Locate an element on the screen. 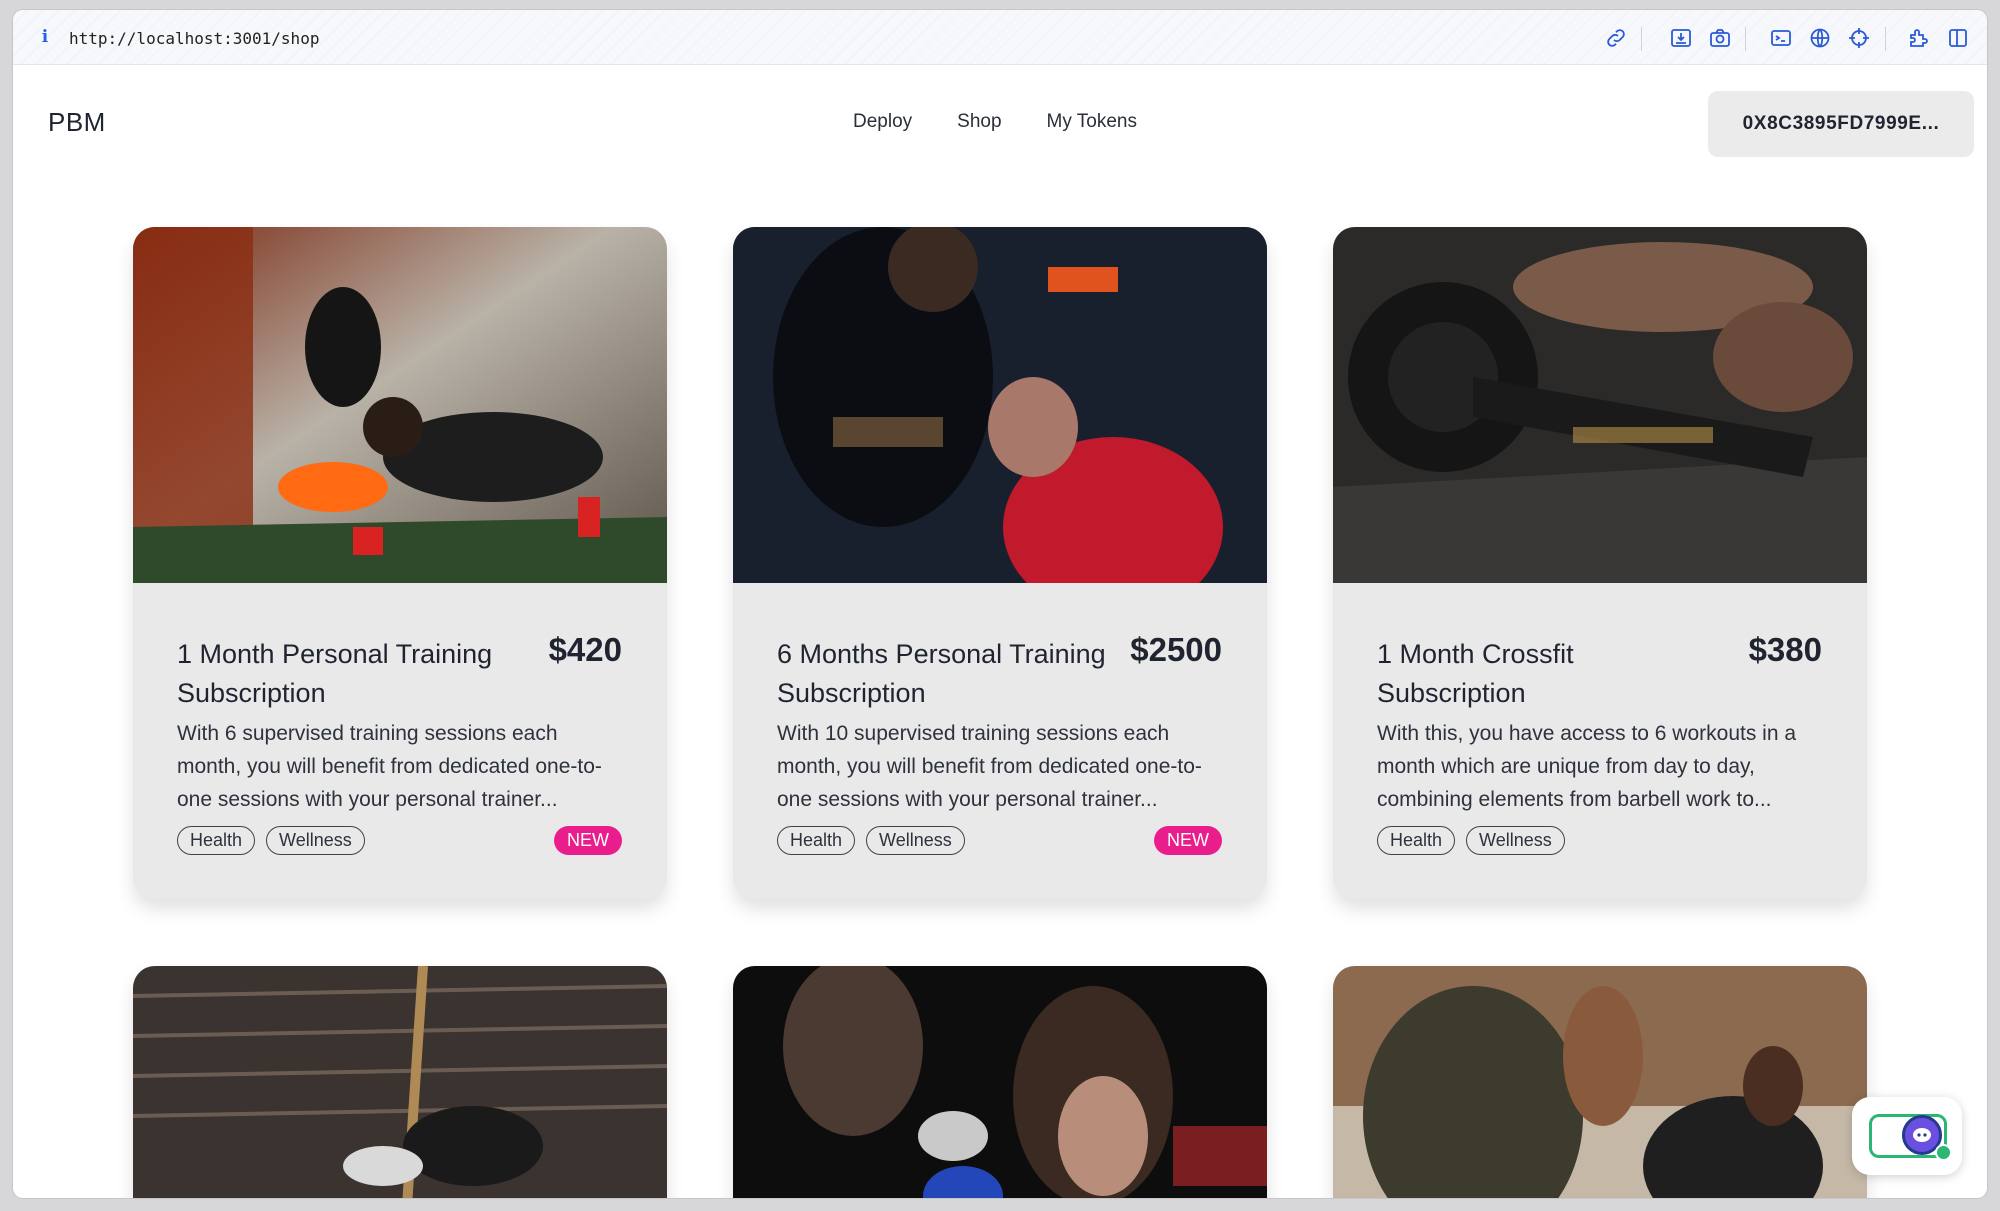  product-title: 1 Month Personal Training Subscription is located at coordinates (335, 673).